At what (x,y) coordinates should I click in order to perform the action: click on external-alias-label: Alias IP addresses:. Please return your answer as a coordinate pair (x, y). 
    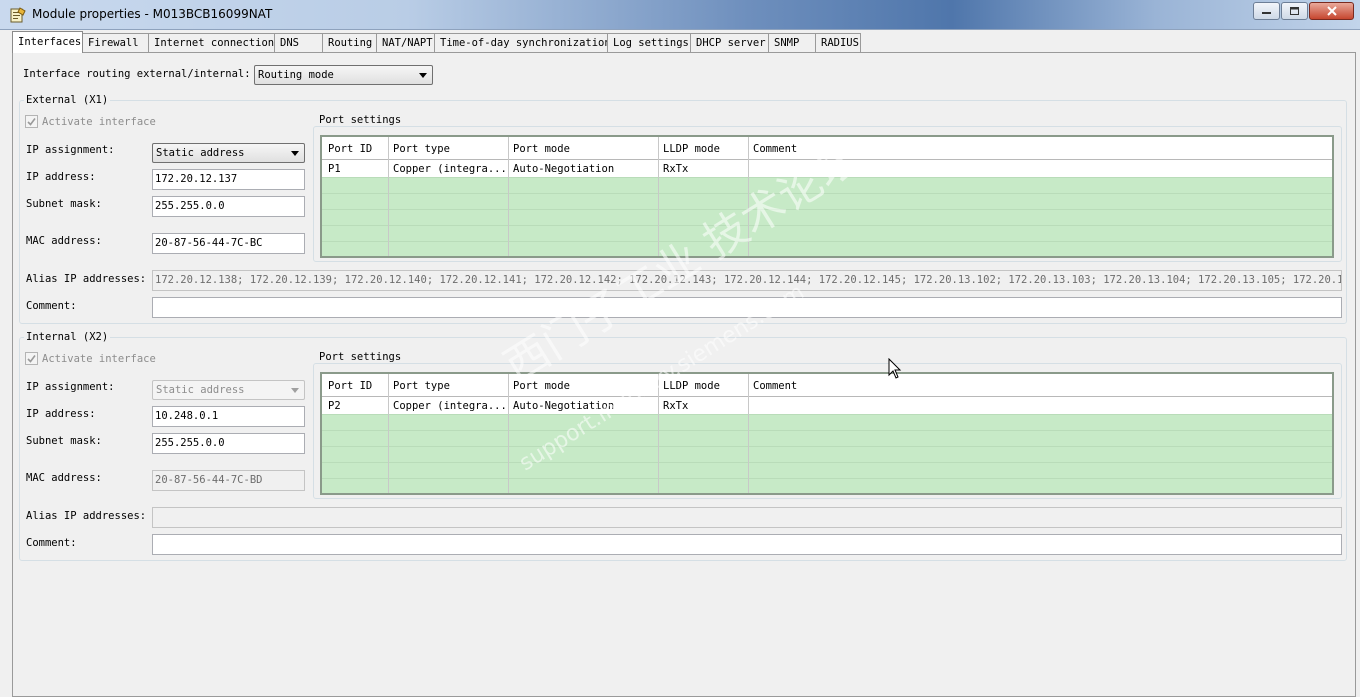
    Looking at the image, I should click on (86, 279).